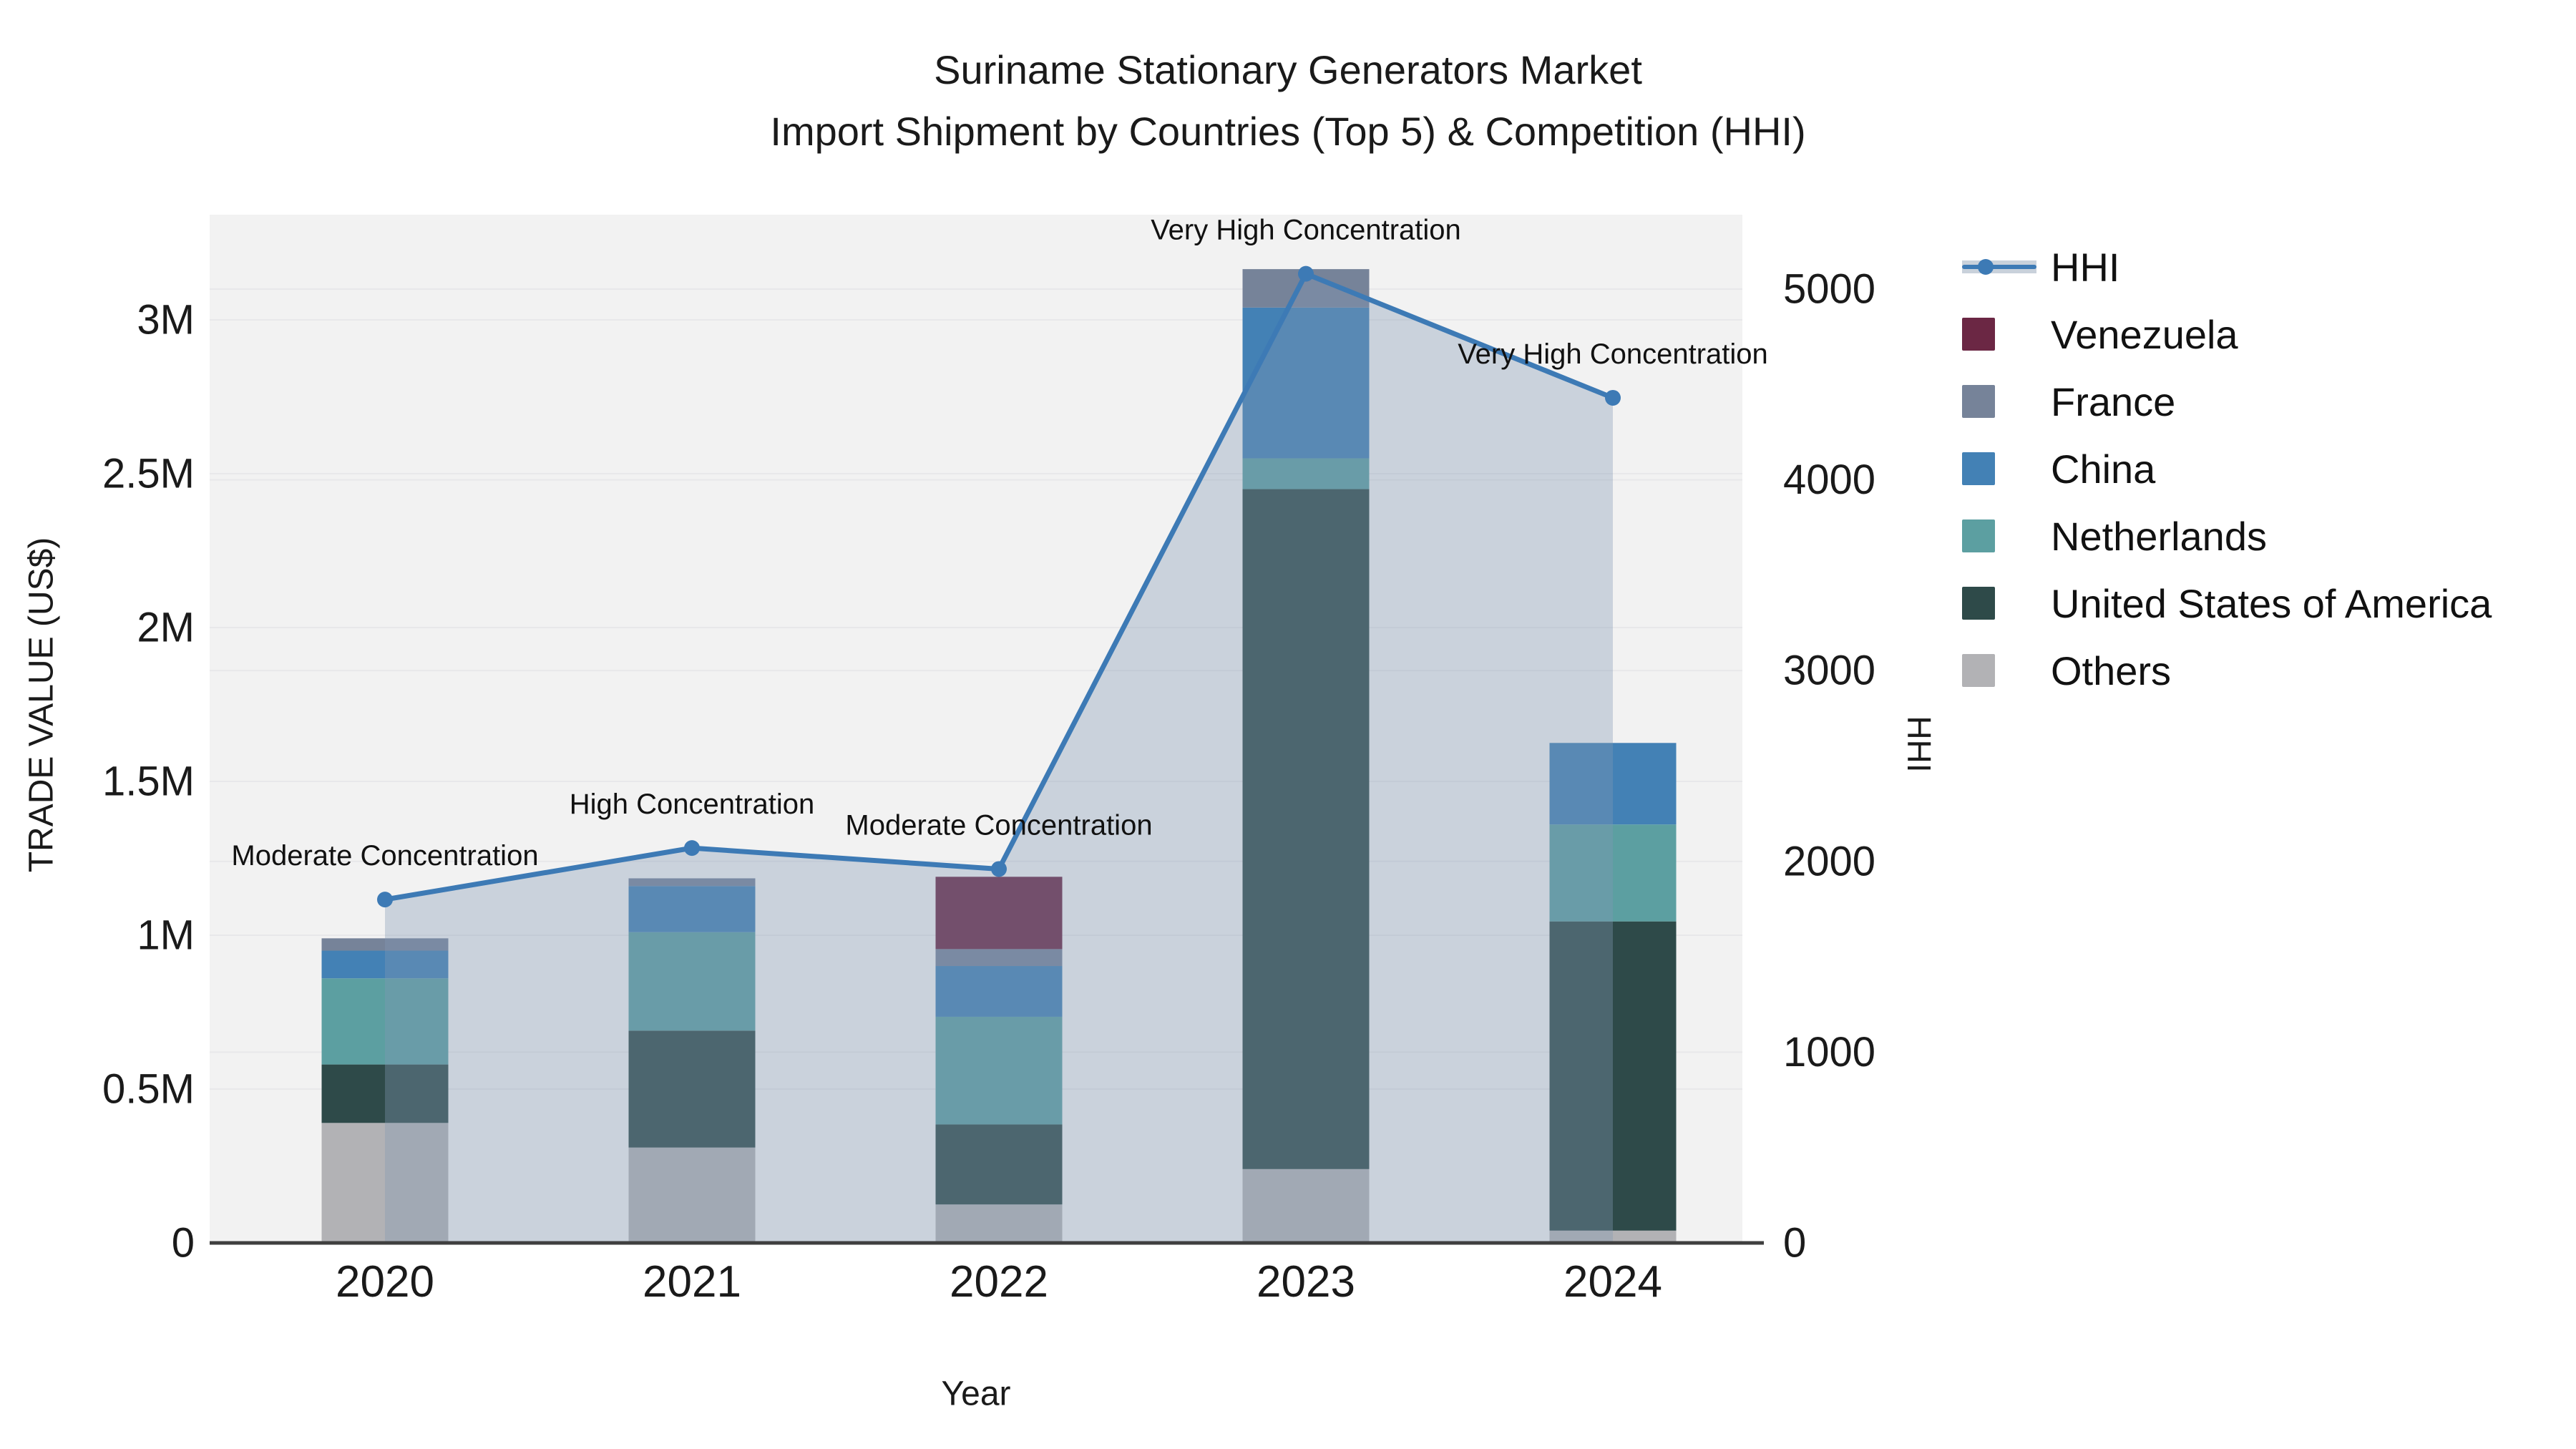 This screenshot has width=2576, height=1449. What do you see at coordinates (41, 705) in the screenshot?
I see `y-axis-title-left: TRADE VALUE (US$)` at bounding box center [41, 705].